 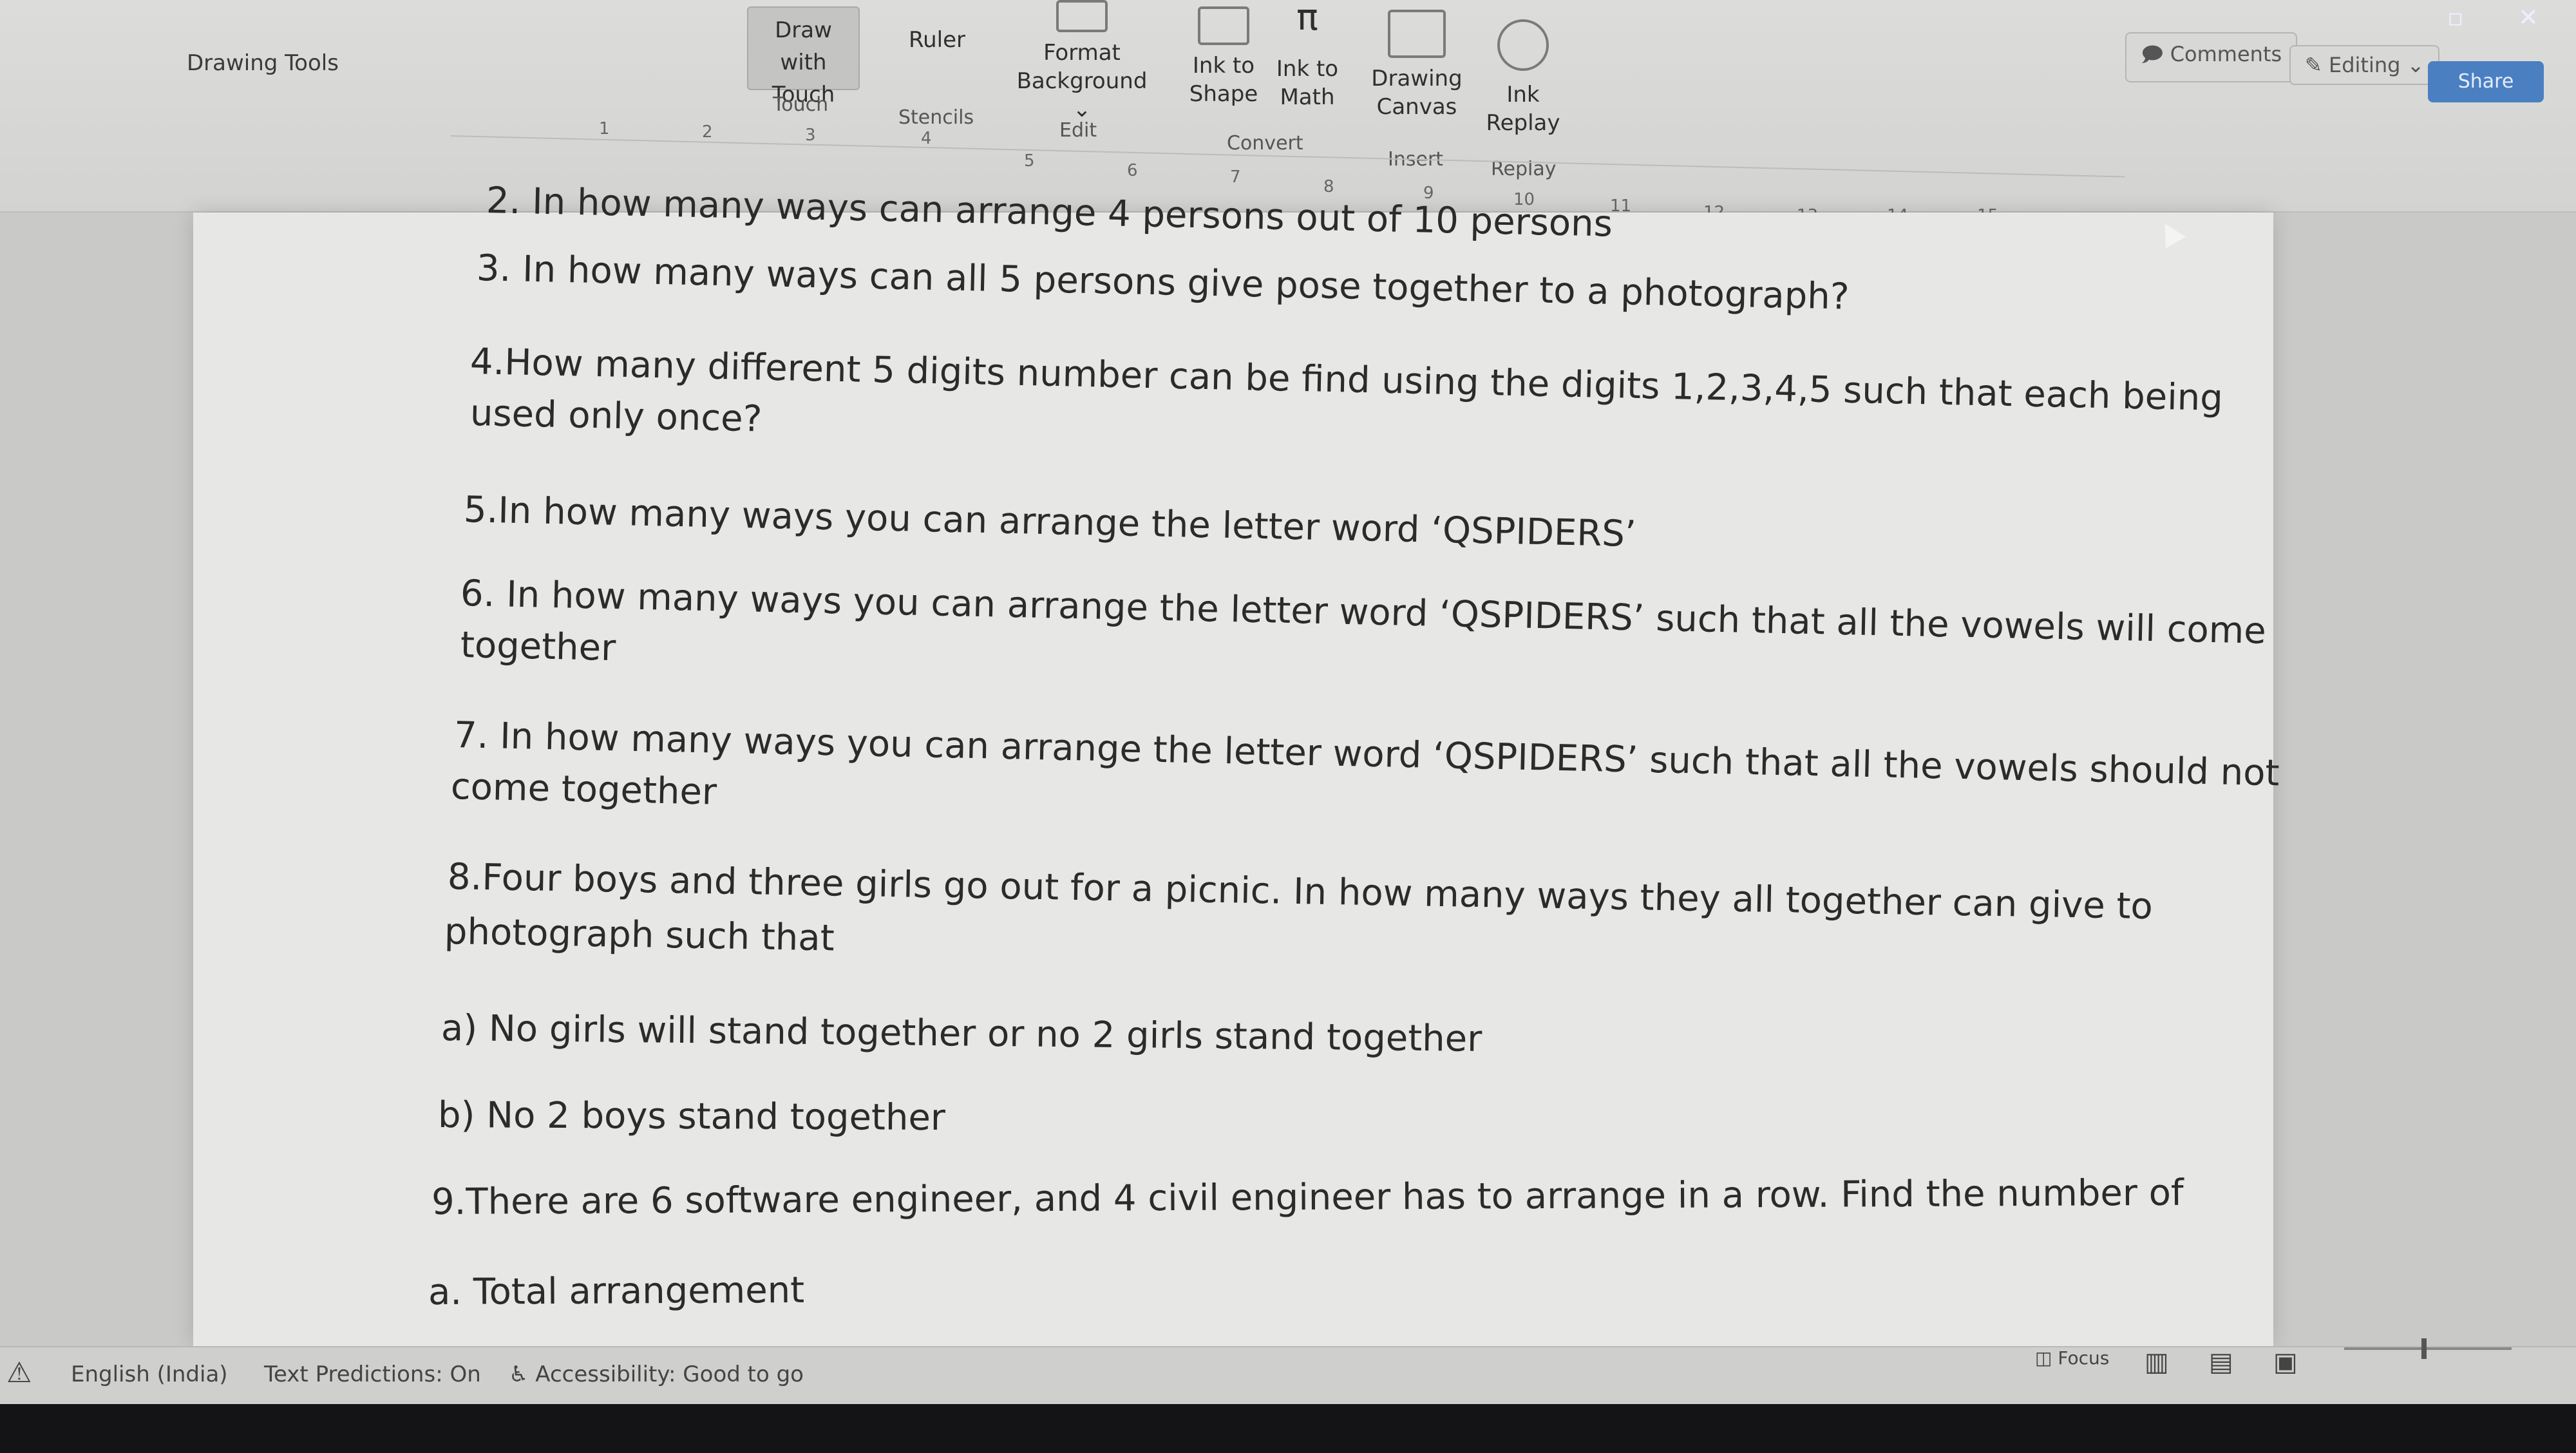 I want to click on ruler-tick: 1, so click(x=604, y=128).